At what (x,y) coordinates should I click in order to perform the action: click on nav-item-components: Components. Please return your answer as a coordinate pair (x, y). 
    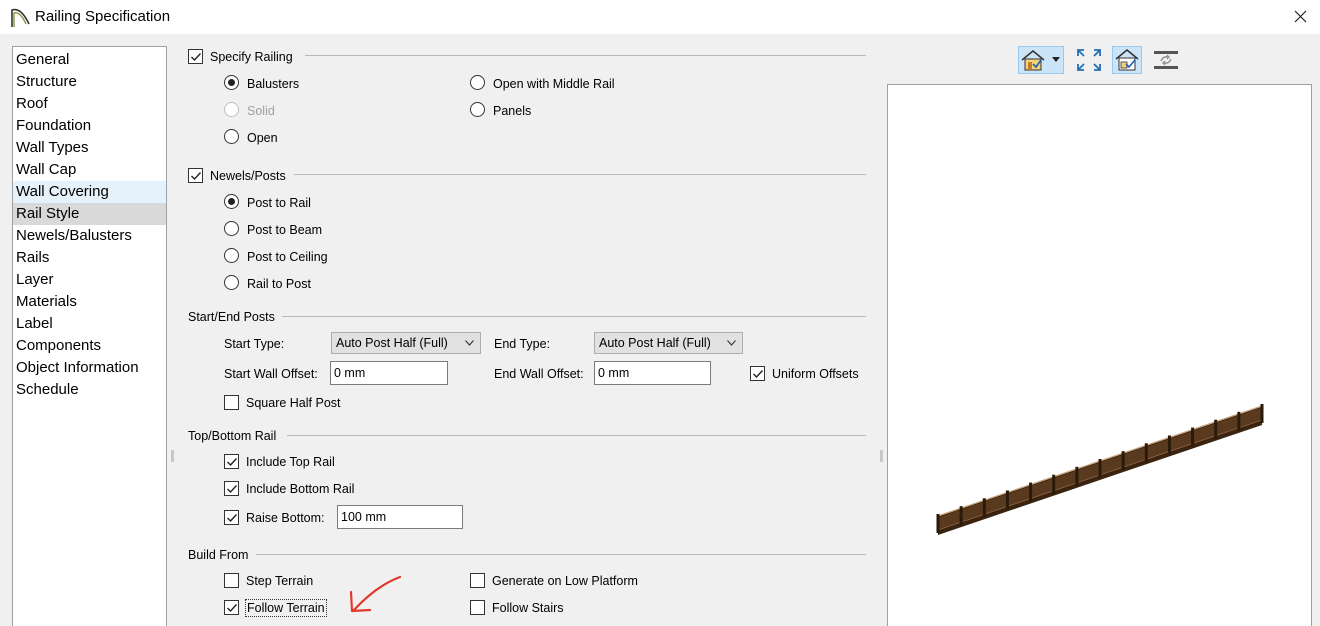
    Looking at the image, I should click on (89, 346).